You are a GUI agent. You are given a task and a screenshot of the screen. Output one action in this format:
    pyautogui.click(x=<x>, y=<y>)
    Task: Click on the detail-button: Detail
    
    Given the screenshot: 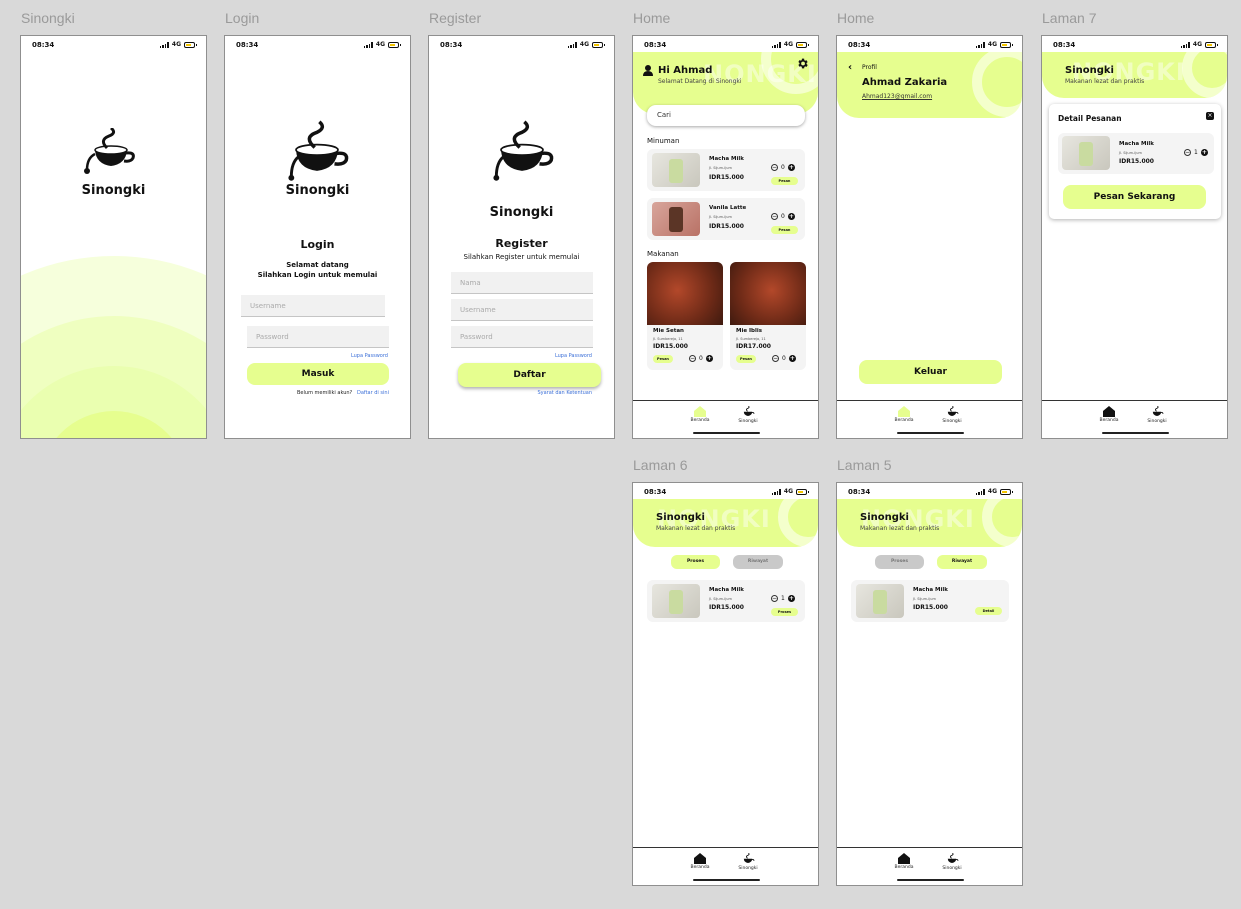 What is the action you would take?
    pyautogui.click(x=988, y=611)
    